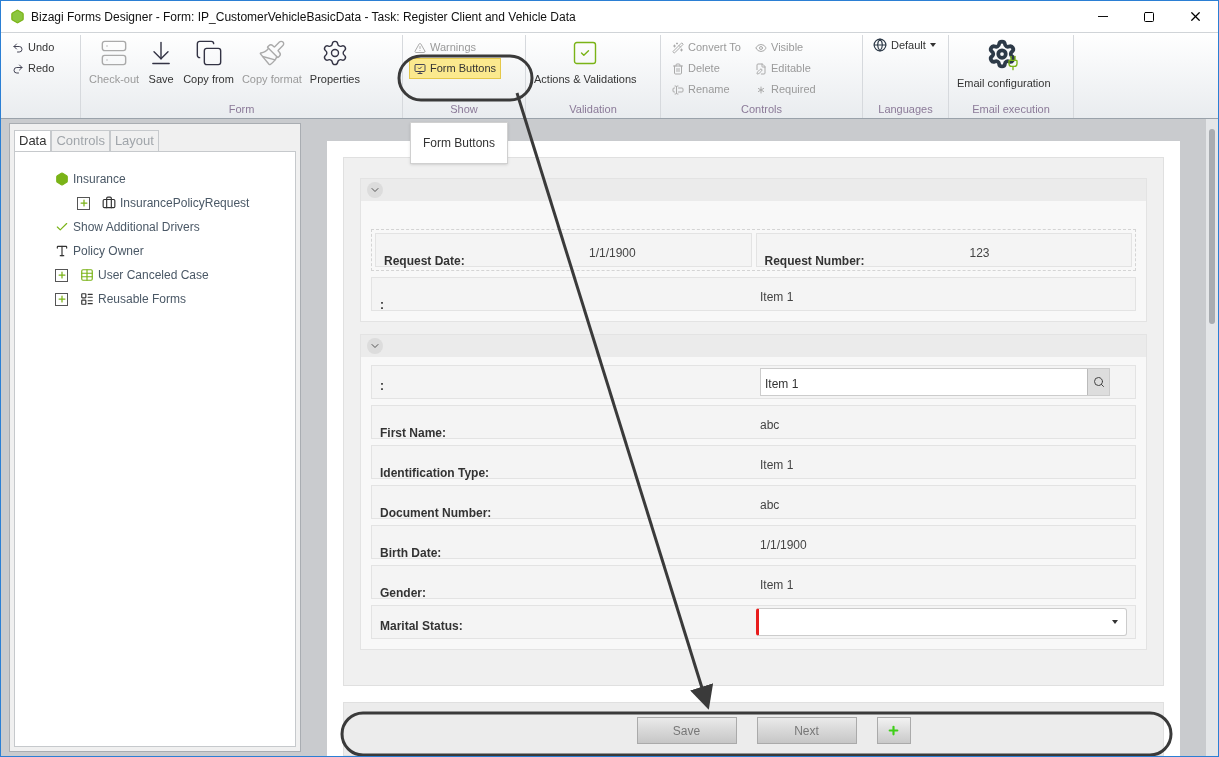 Image resolution: width=1219 pixels, height=757 pixels. What do you see at coordinates (761, 47) in the screenshot?
I see `eye-icon` at bounding box center [761, 47].